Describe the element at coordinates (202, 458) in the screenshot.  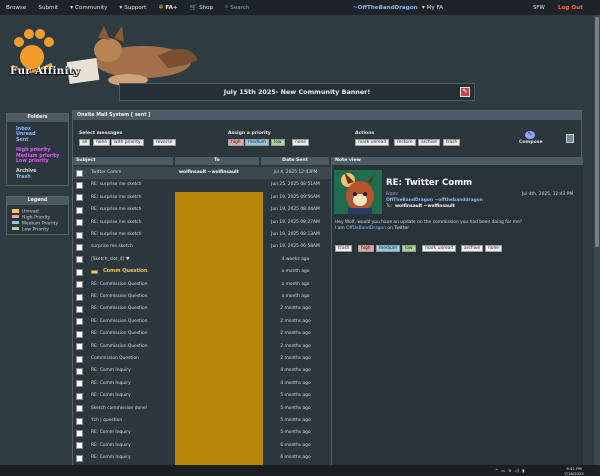
I see `table-row: RE: Comm Inquiry 6 months ago` at that location.